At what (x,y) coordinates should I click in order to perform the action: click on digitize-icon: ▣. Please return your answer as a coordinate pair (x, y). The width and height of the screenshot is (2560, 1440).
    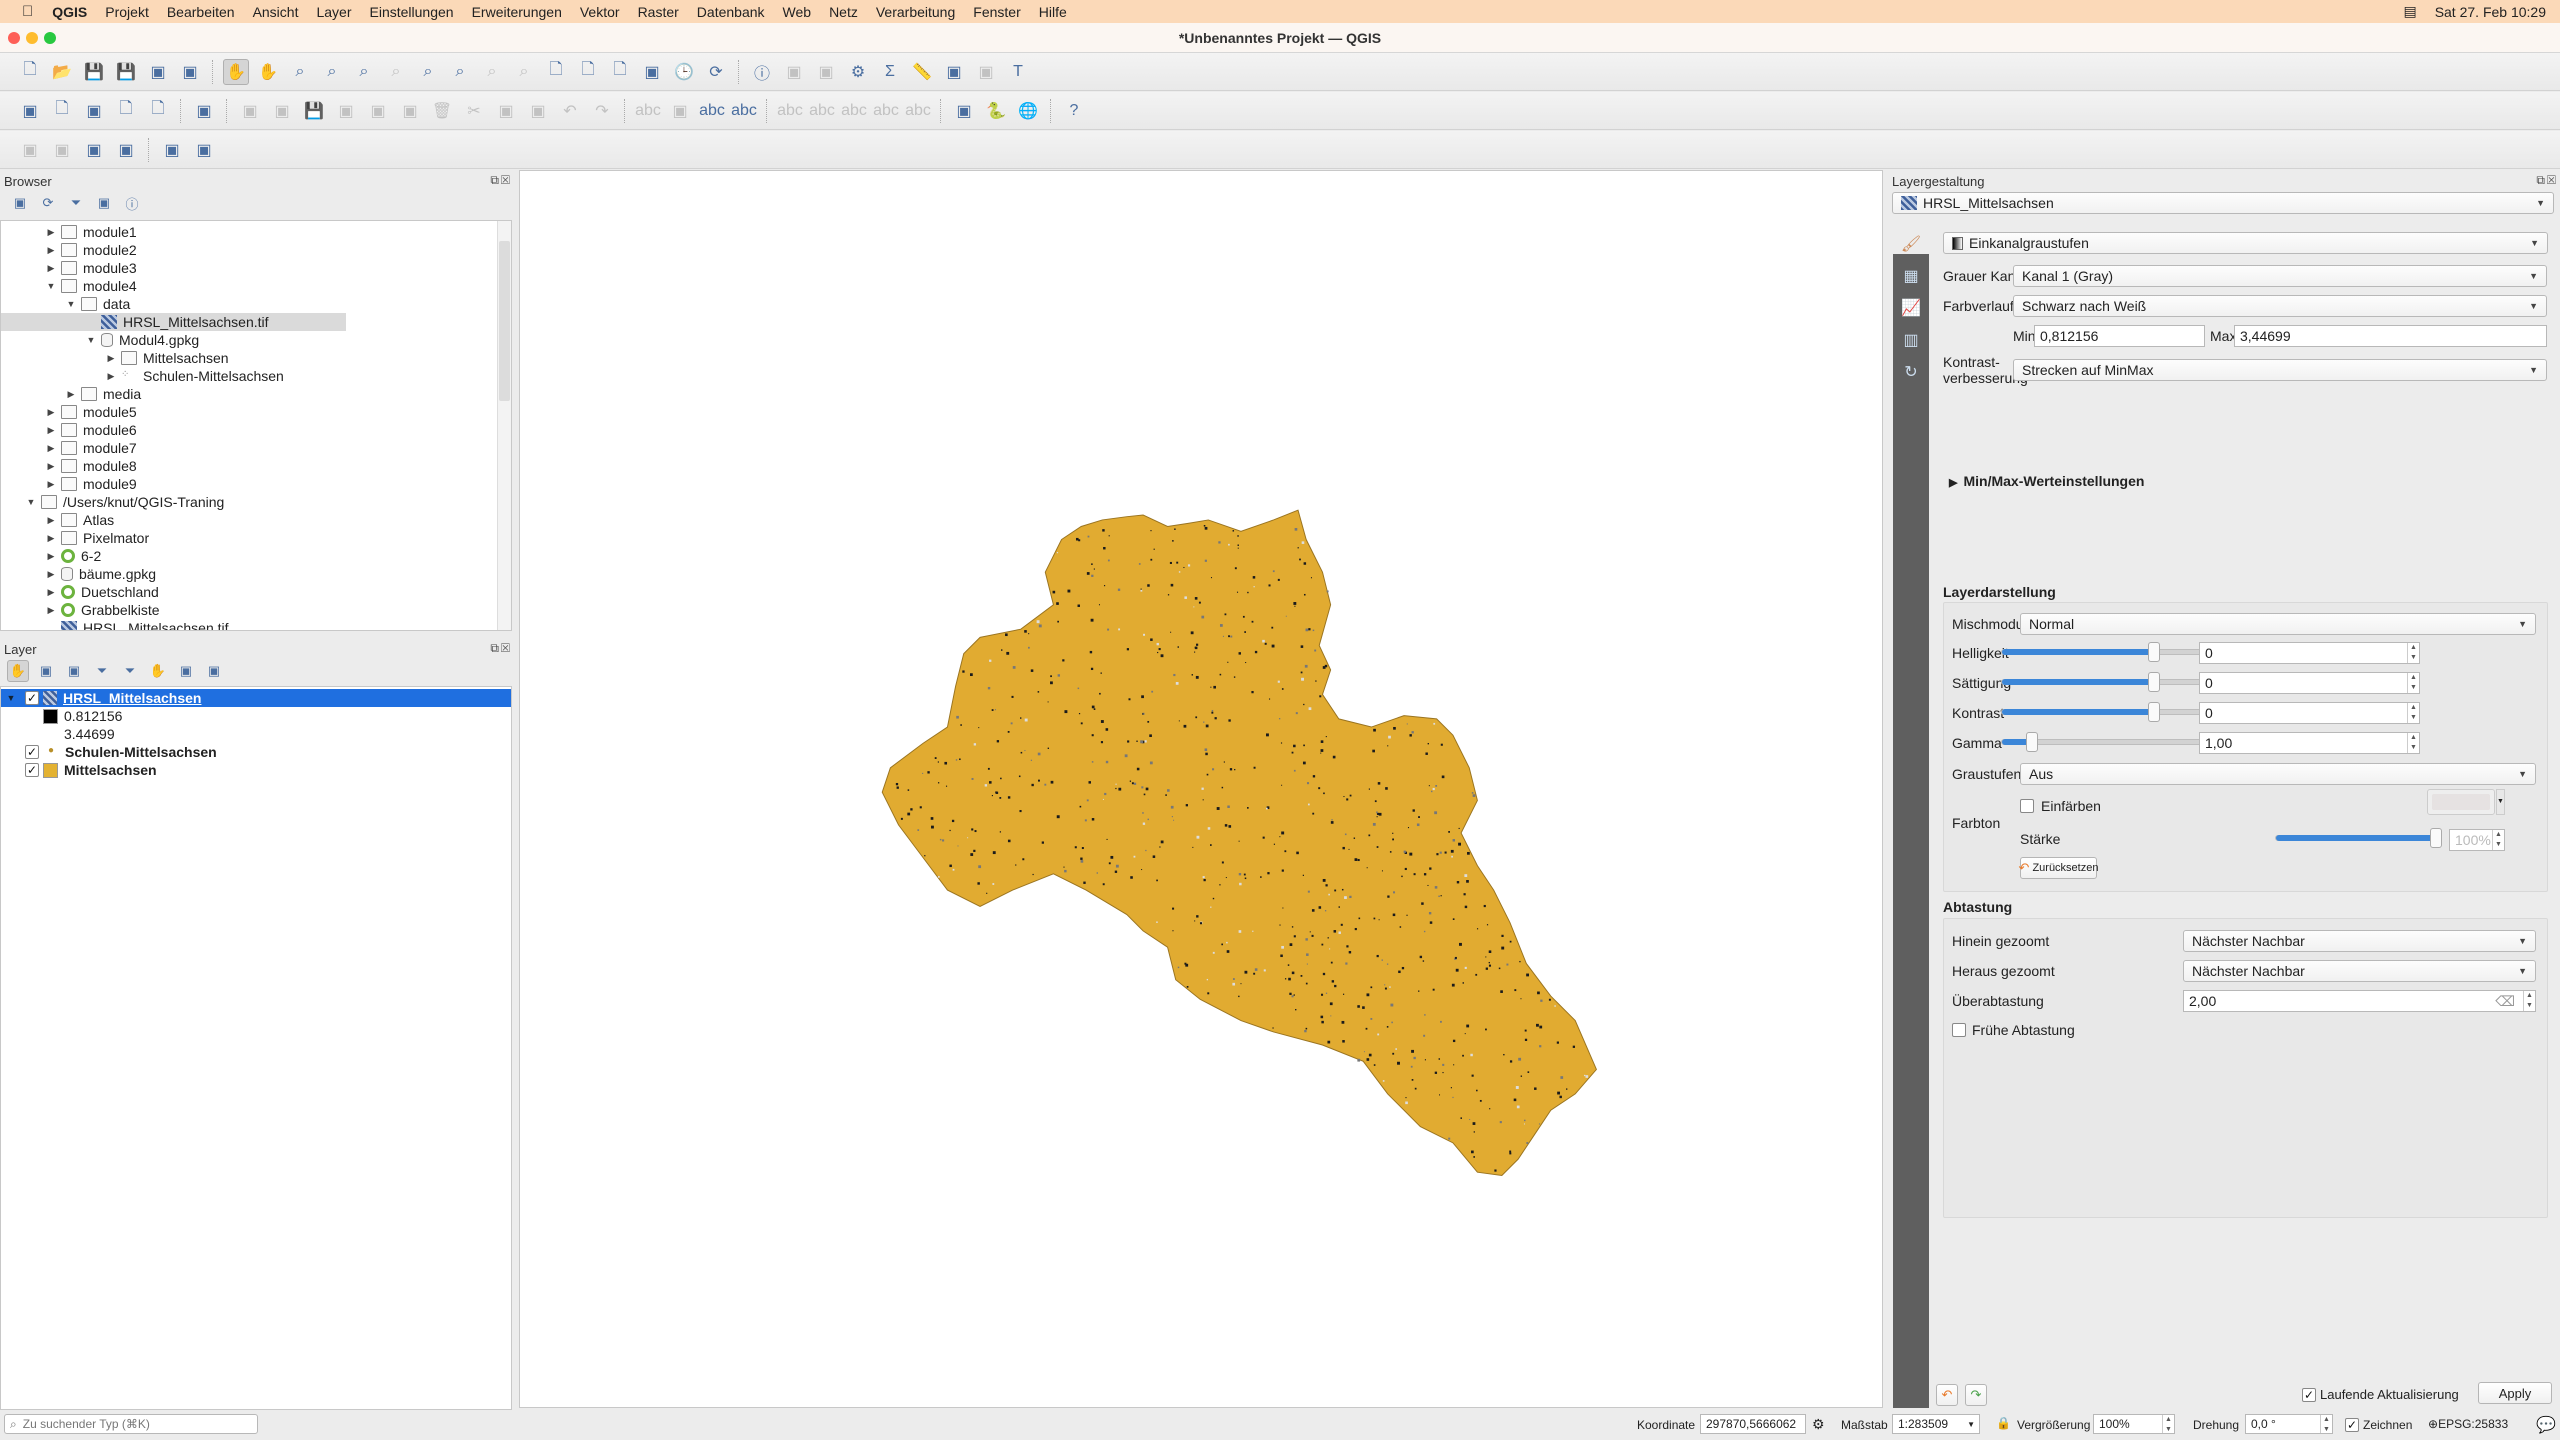
    Looking at the image, I should click on (94, 111).